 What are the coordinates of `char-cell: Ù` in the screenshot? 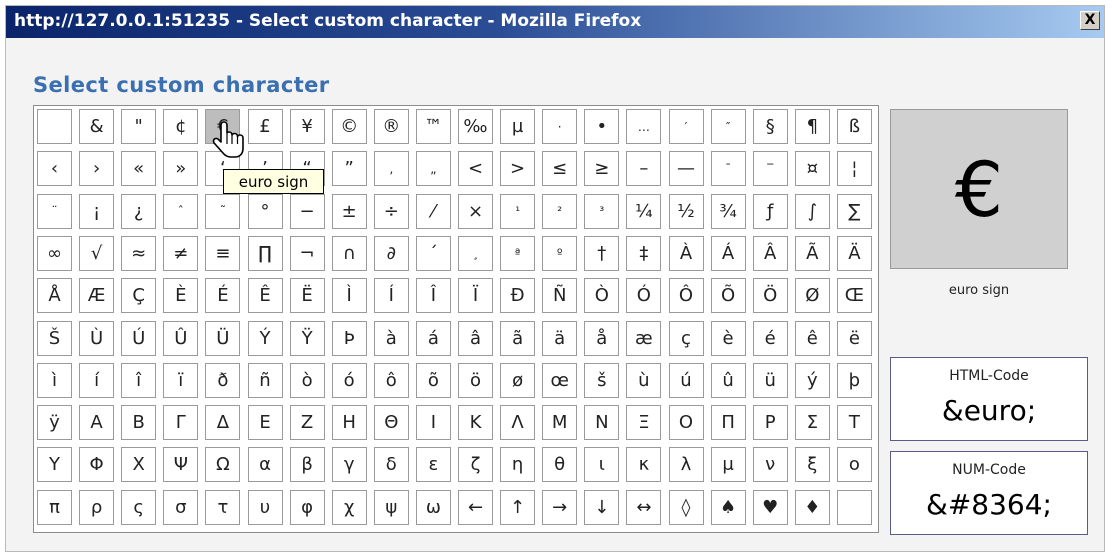 It's located at (97, 338).